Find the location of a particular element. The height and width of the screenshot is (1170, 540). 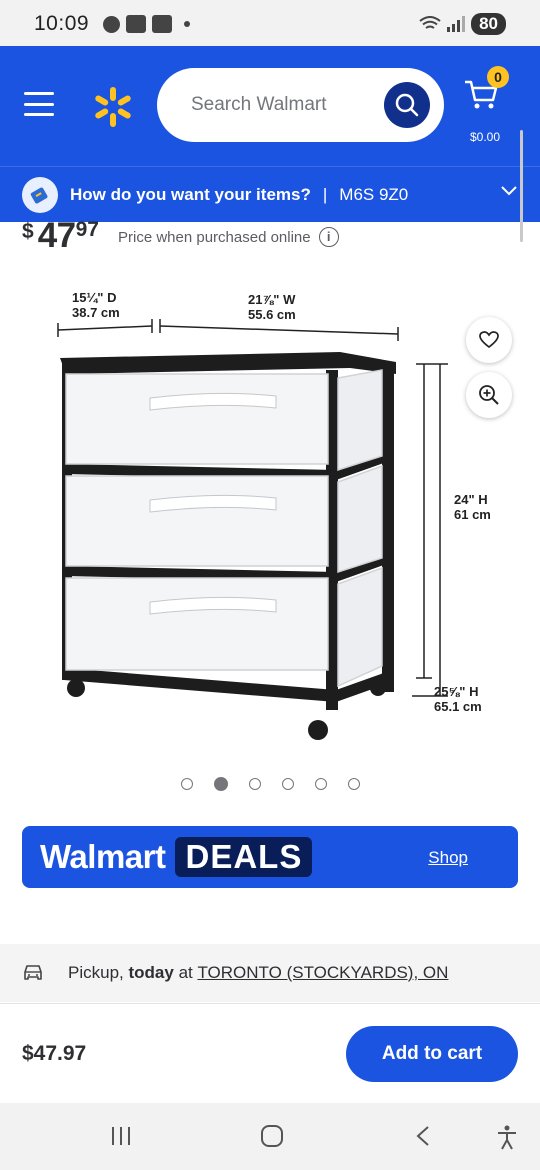

product-price: $ 47 97 is located at coordinates (60, 236).